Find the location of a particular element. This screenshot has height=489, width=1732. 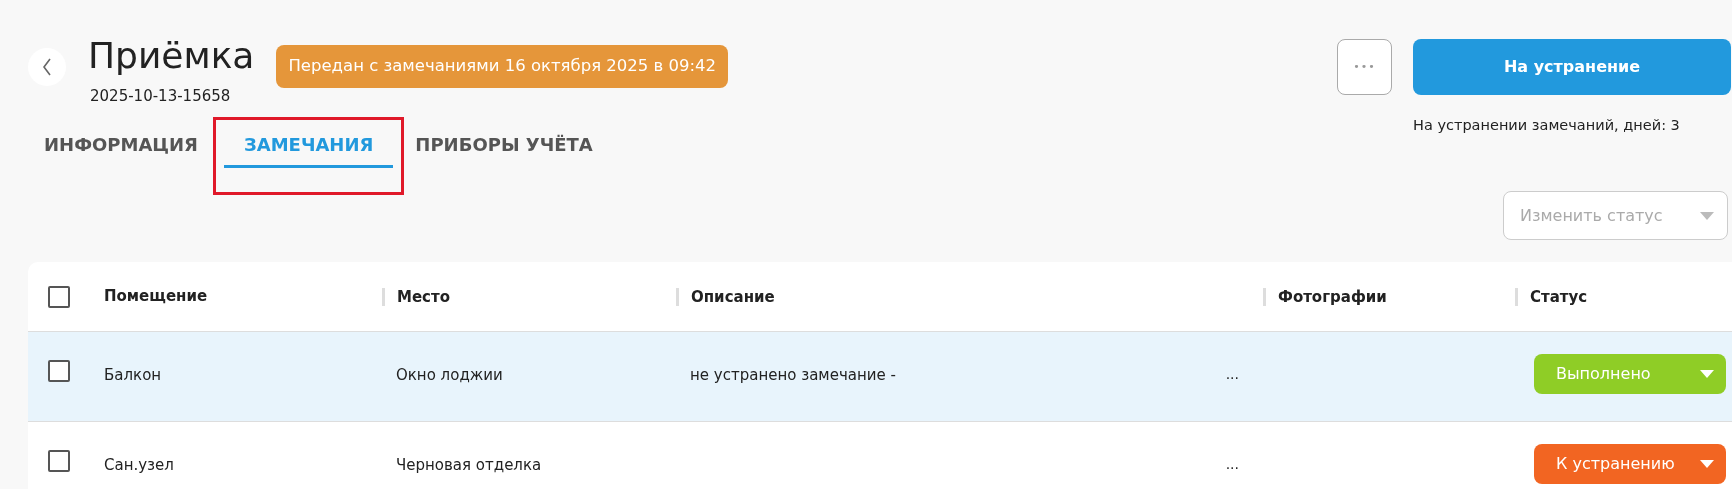

more-button: ••• is located at coordinates (1364, 67).